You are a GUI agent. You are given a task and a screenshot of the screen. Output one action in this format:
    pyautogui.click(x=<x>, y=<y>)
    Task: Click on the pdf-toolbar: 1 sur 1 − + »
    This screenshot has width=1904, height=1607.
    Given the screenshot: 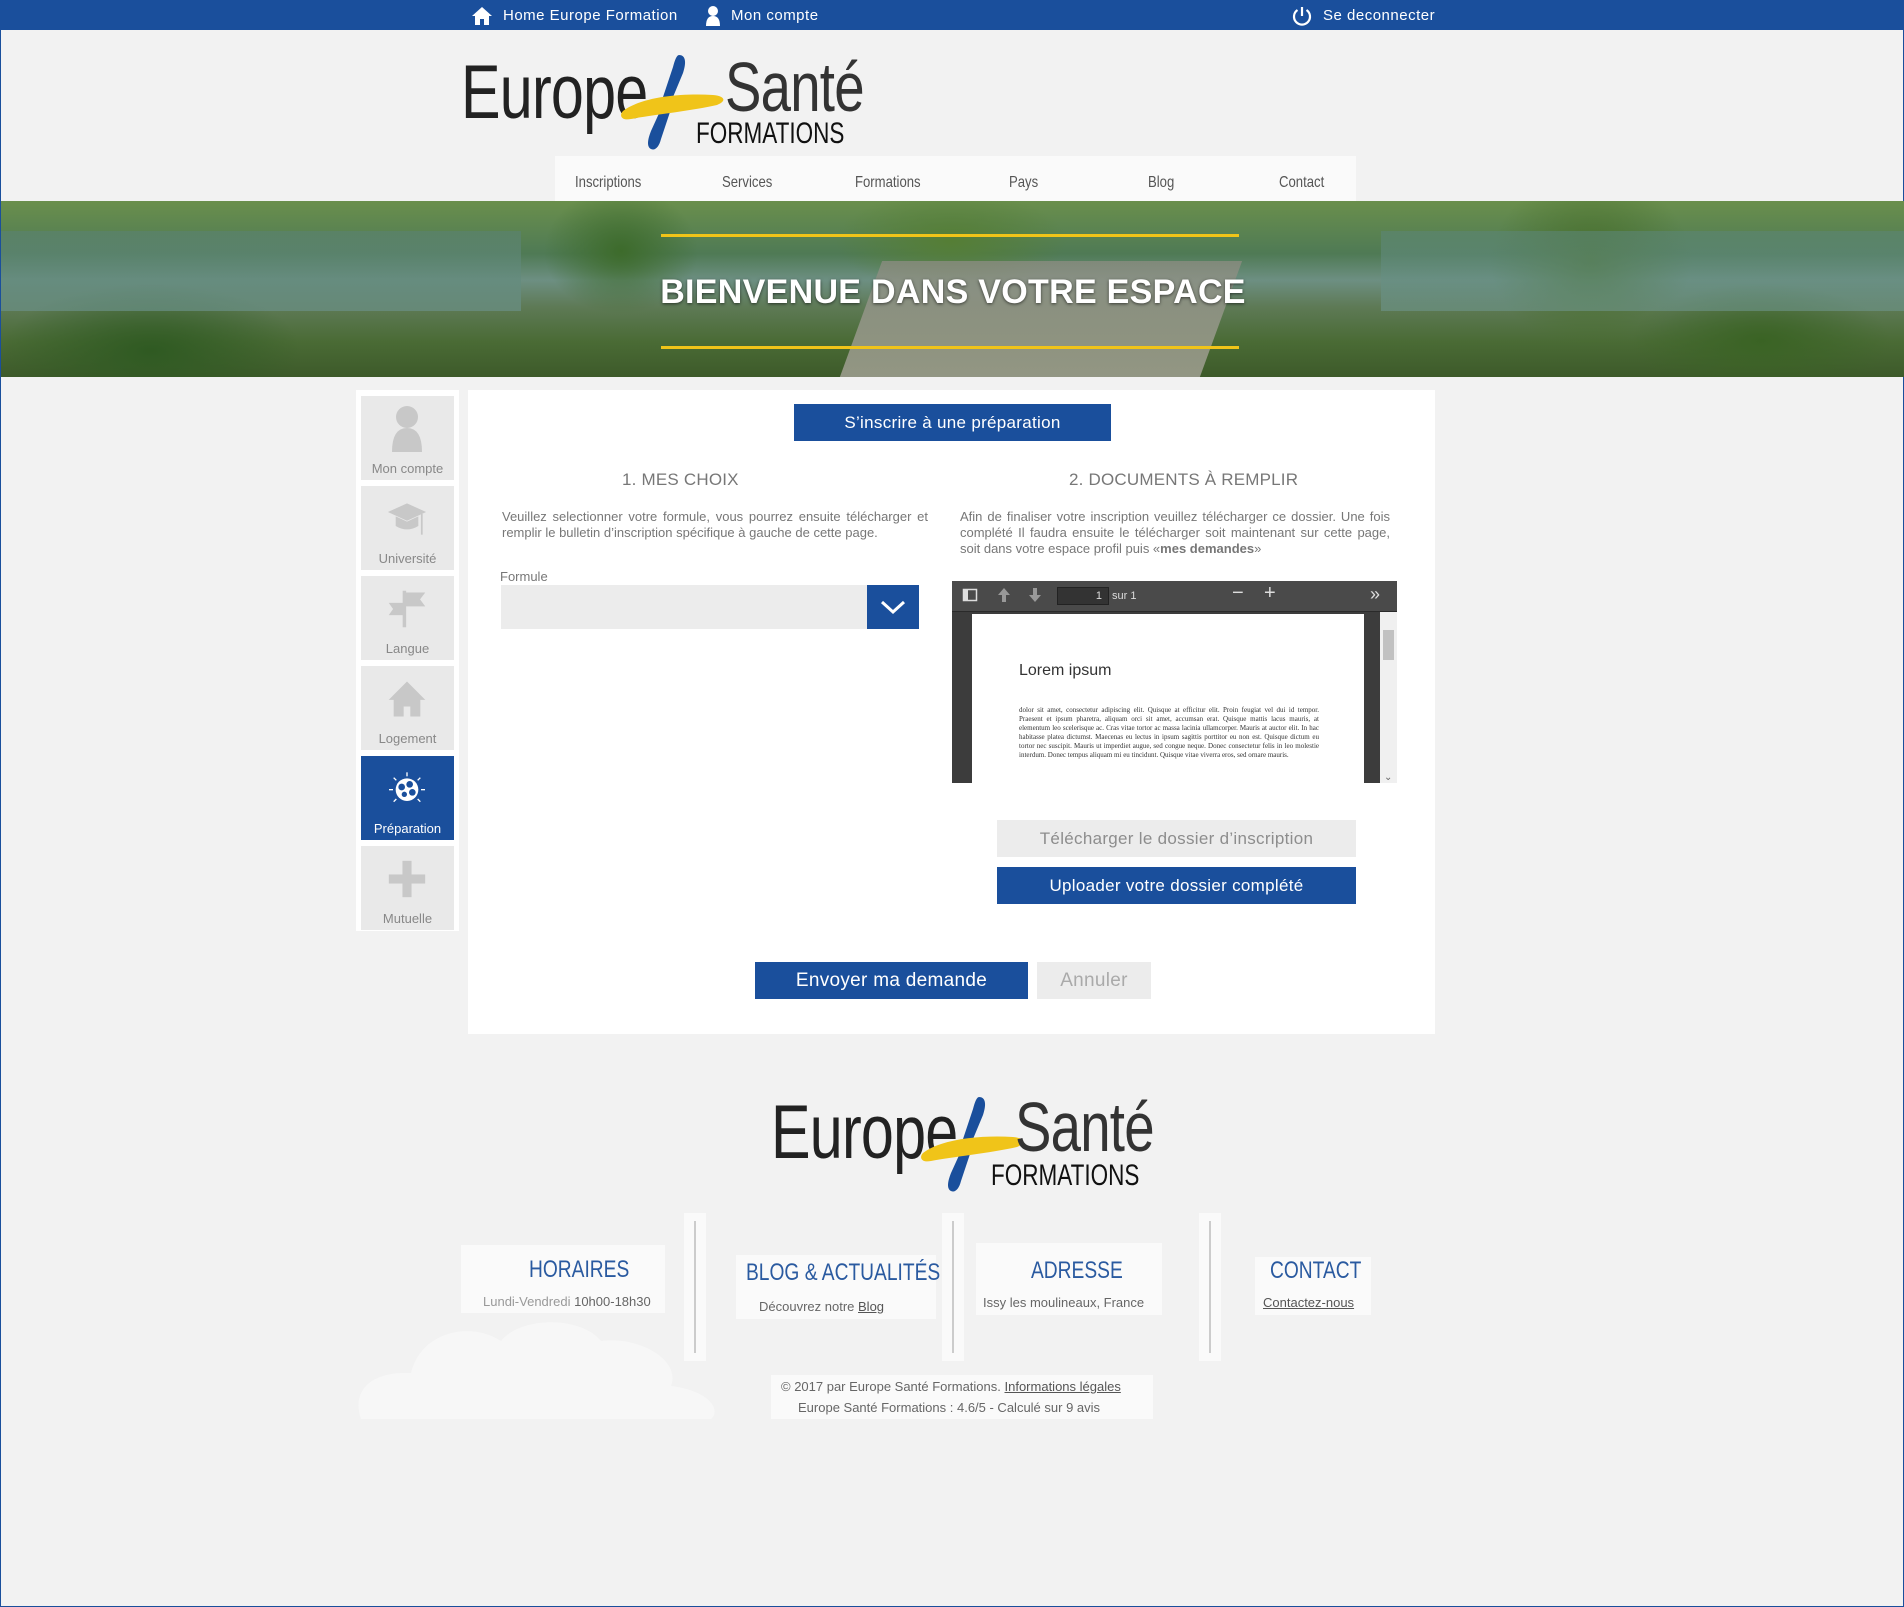 What is the action you would take?
    pyautogui.click(x=1174, y=596)
    